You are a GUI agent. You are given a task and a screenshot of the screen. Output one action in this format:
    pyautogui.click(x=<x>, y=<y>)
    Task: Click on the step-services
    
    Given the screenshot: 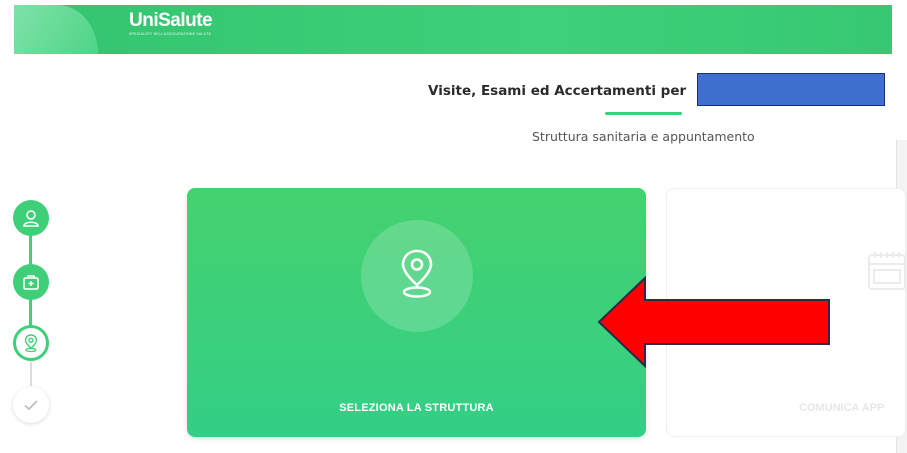 What is the action you would take?
    pyautogui.click(x=31, y=282)
    